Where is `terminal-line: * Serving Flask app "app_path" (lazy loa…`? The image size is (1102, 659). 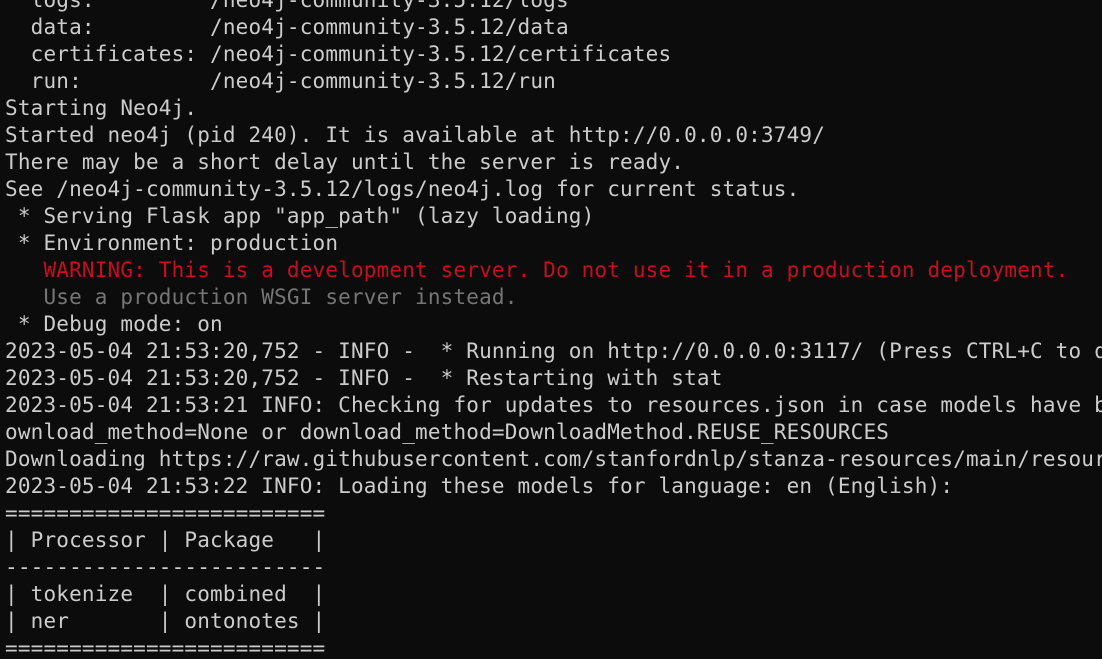 terminal-line: * Serving Flask app "app_path" (lazy loa… is located at coordinates (300, 216).